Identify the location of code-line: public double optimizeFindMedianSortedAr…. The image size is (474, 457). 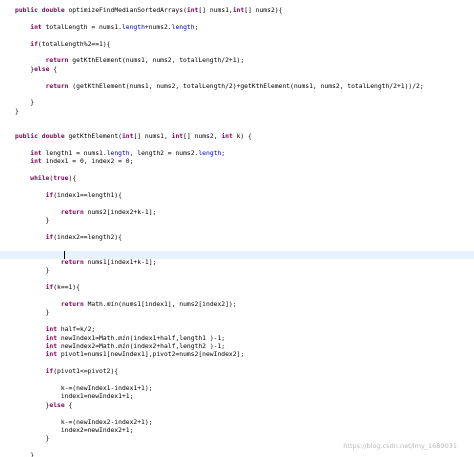
(237, 11).